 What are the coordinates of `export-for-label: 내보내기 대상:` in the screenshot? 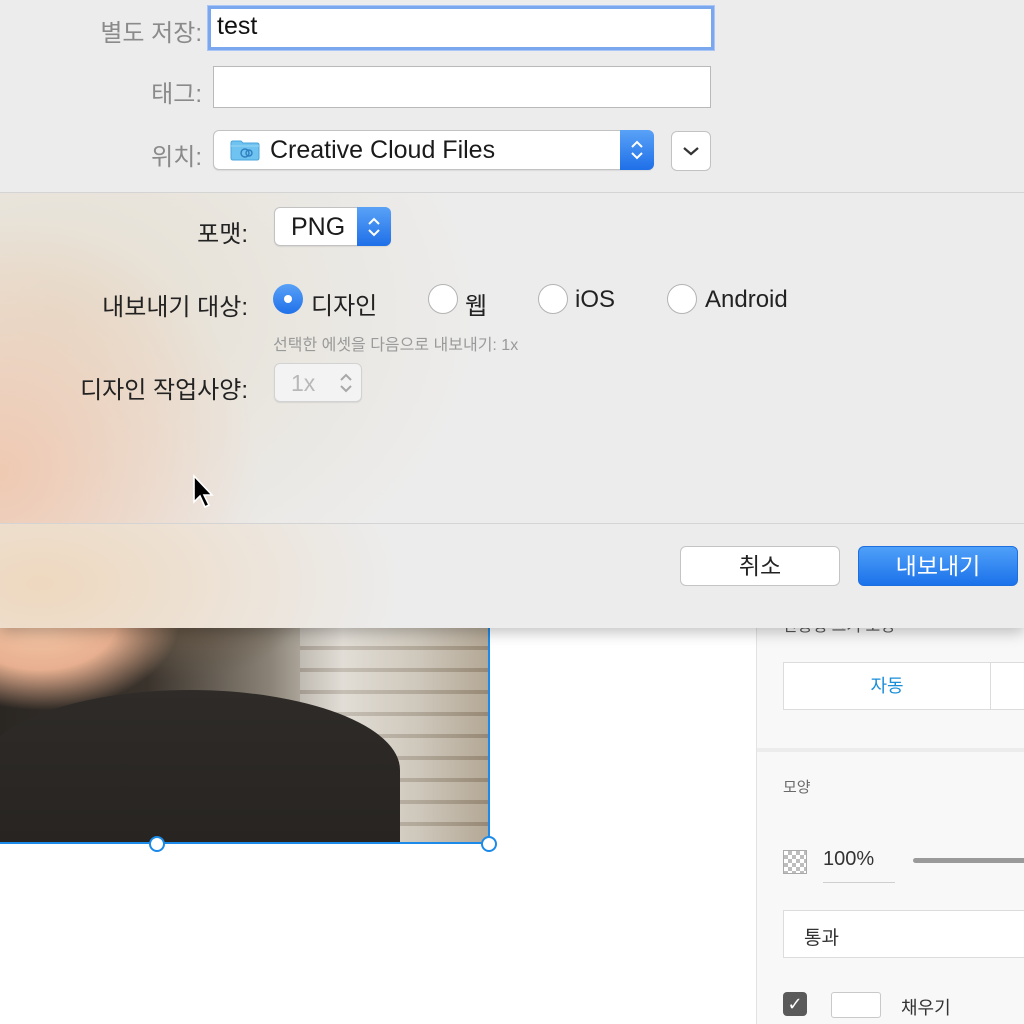 It's located at (175, 307).